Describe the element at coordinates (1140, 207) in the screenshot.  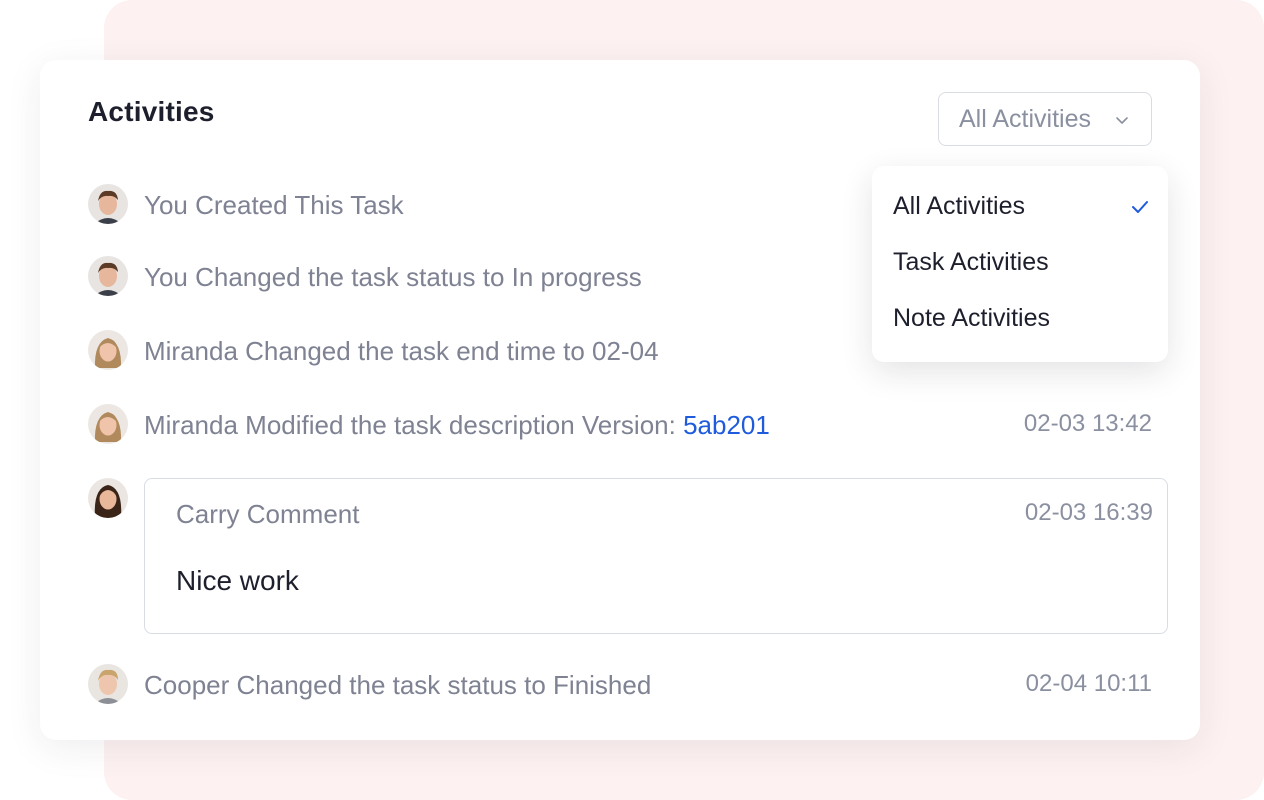
I see `check-icon` at that location.